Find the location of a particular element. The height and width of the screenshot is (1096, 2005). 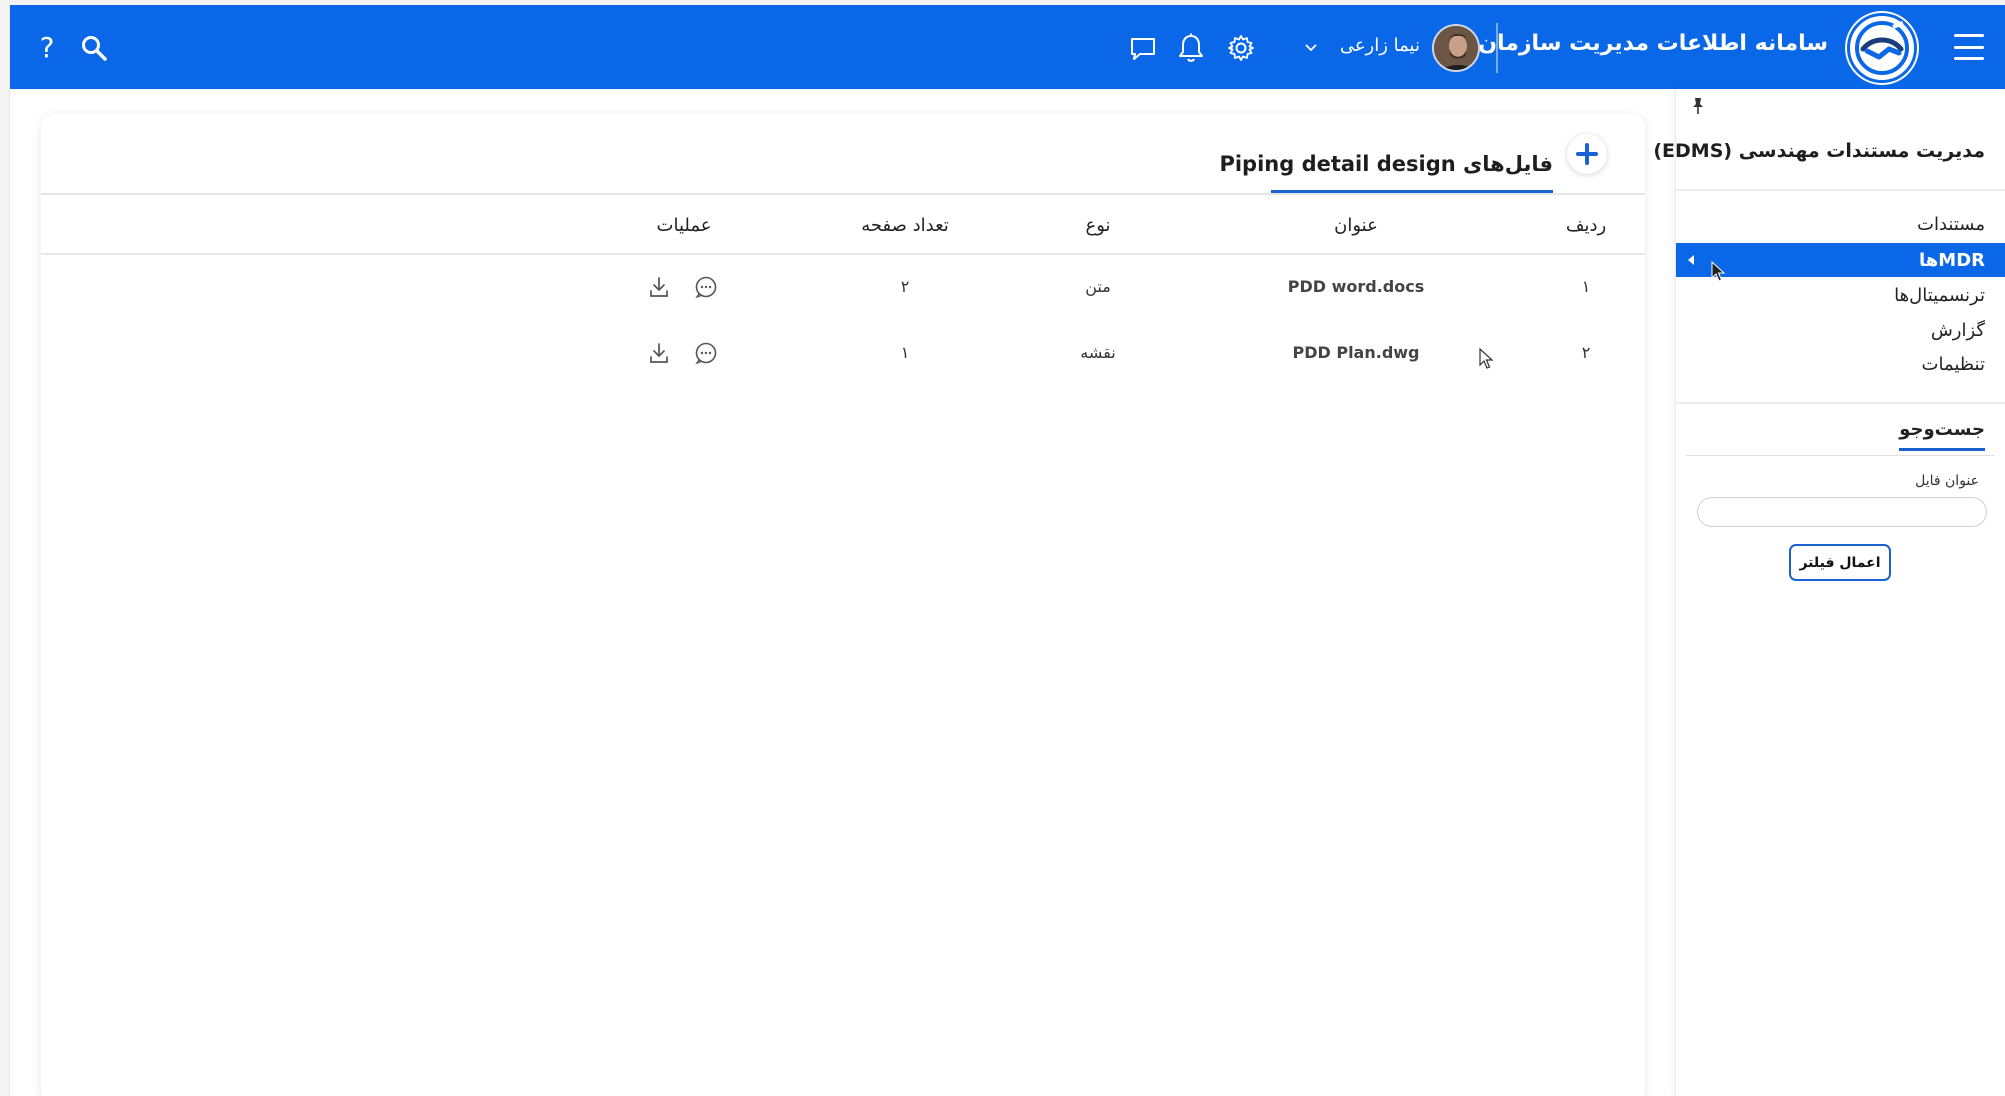

bell-icon is located at coordinates (1191, 48).